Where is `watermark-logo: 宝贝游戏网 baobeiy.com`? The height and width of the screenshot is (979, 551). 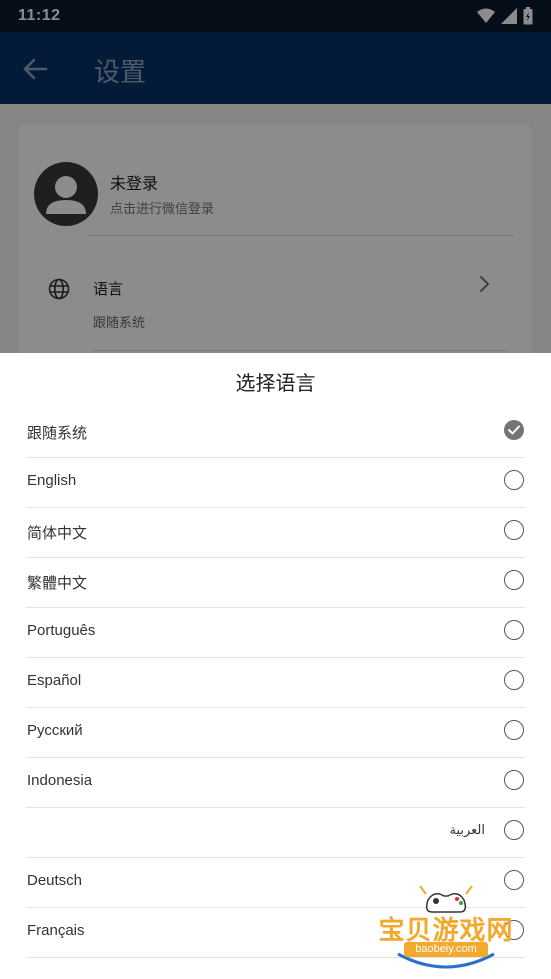 watermark-logo: 宝贝游戏网 baobeiy.com is located at coordinates (446, 928).